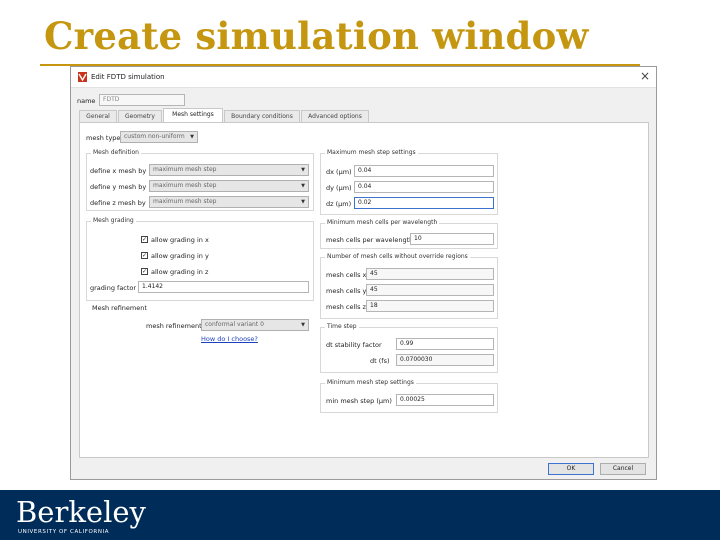  What do you see at coordinates (229, 170) in the screenshot?
I see `define-x-select: maximum mesh step ▼` at bounding box center [229, 170].